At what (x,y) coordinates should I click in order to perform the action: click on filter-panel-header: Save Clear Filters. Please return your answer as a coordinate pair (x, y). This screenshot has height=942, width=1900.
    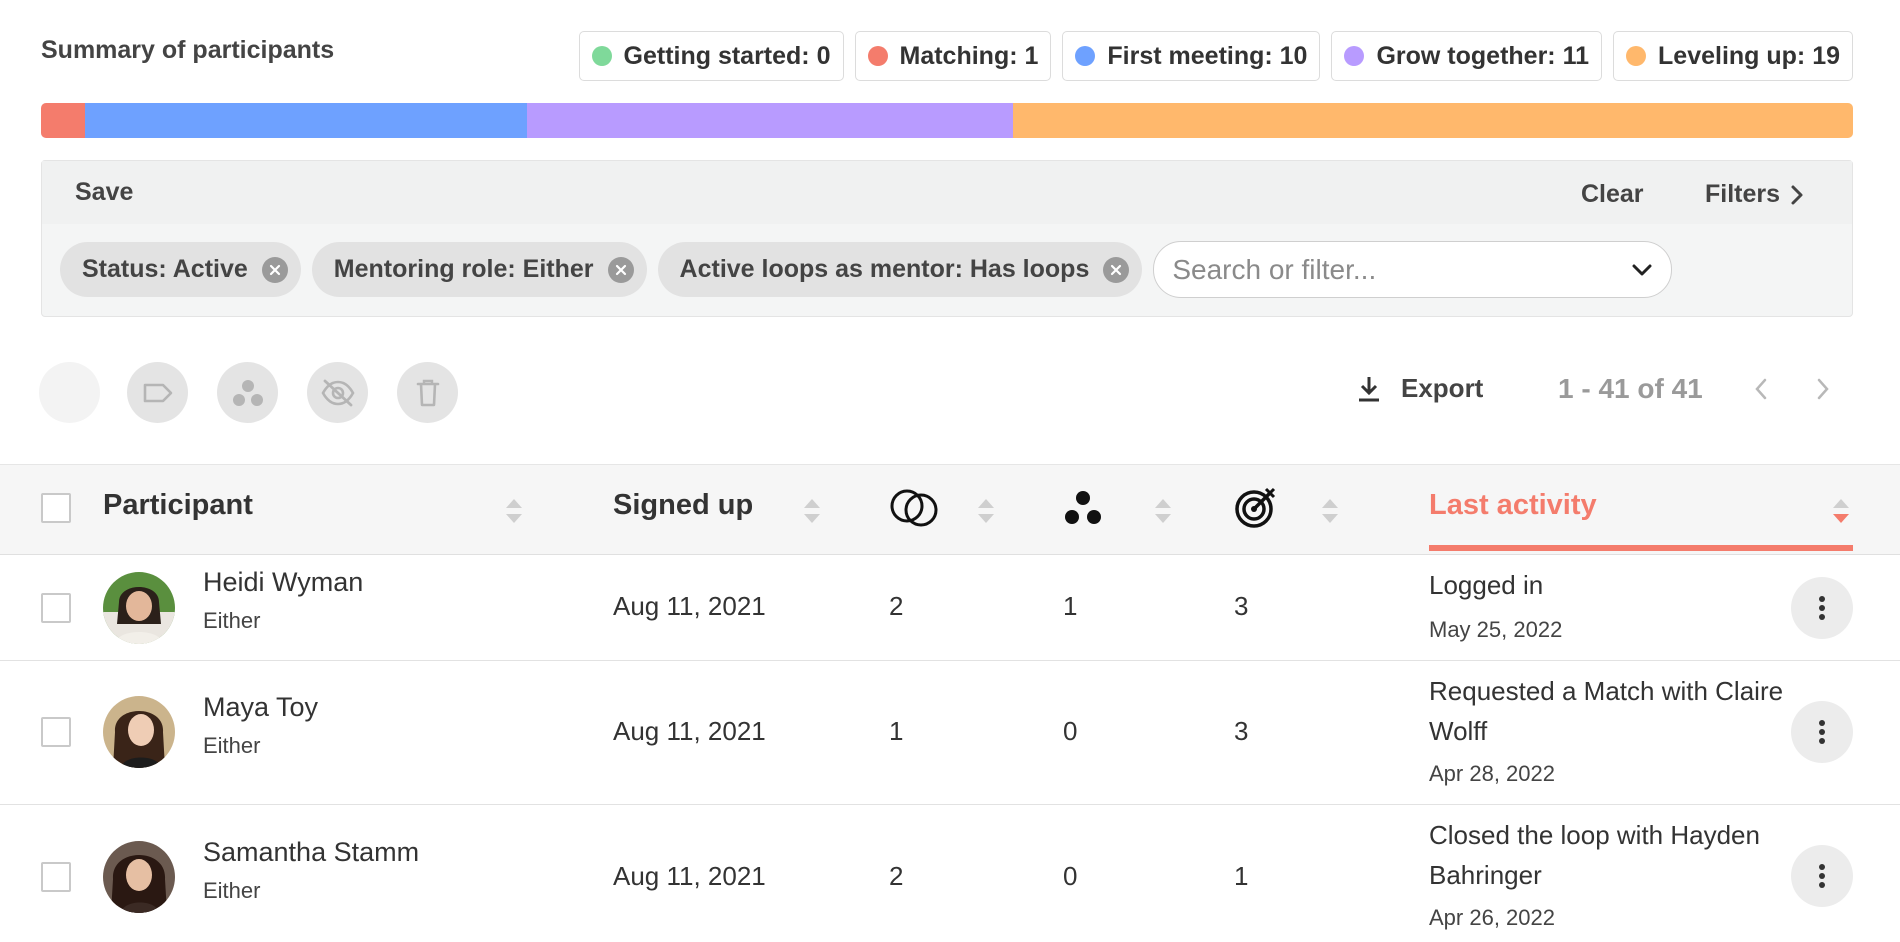
    Looking at the image, I should click on (947, 192).